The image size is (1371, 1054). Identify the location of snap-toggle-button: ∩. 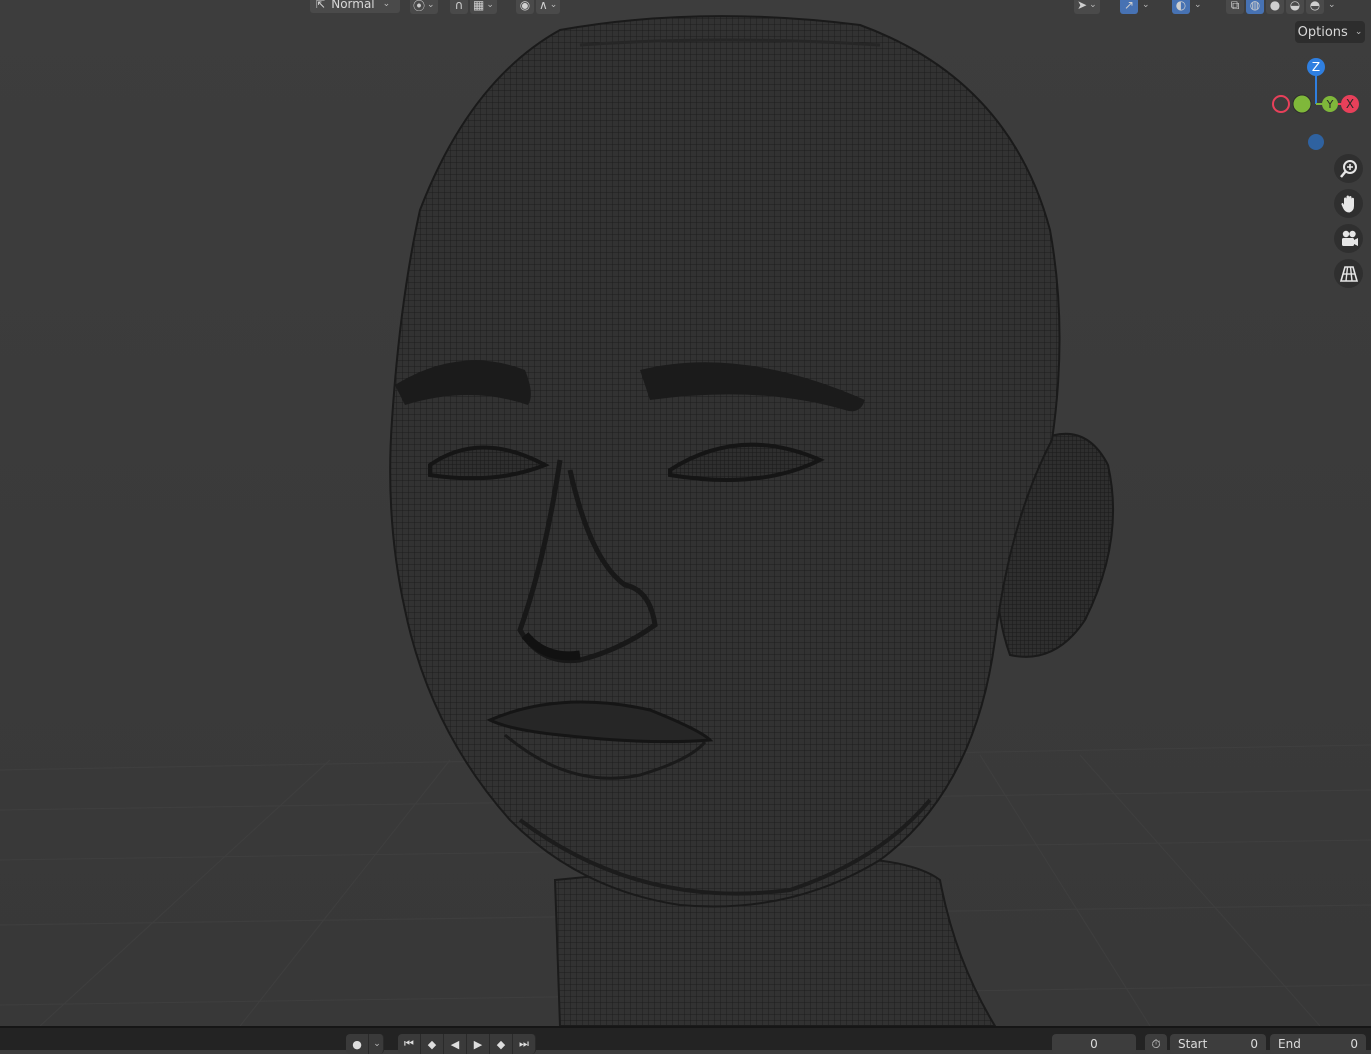
(459, 7).